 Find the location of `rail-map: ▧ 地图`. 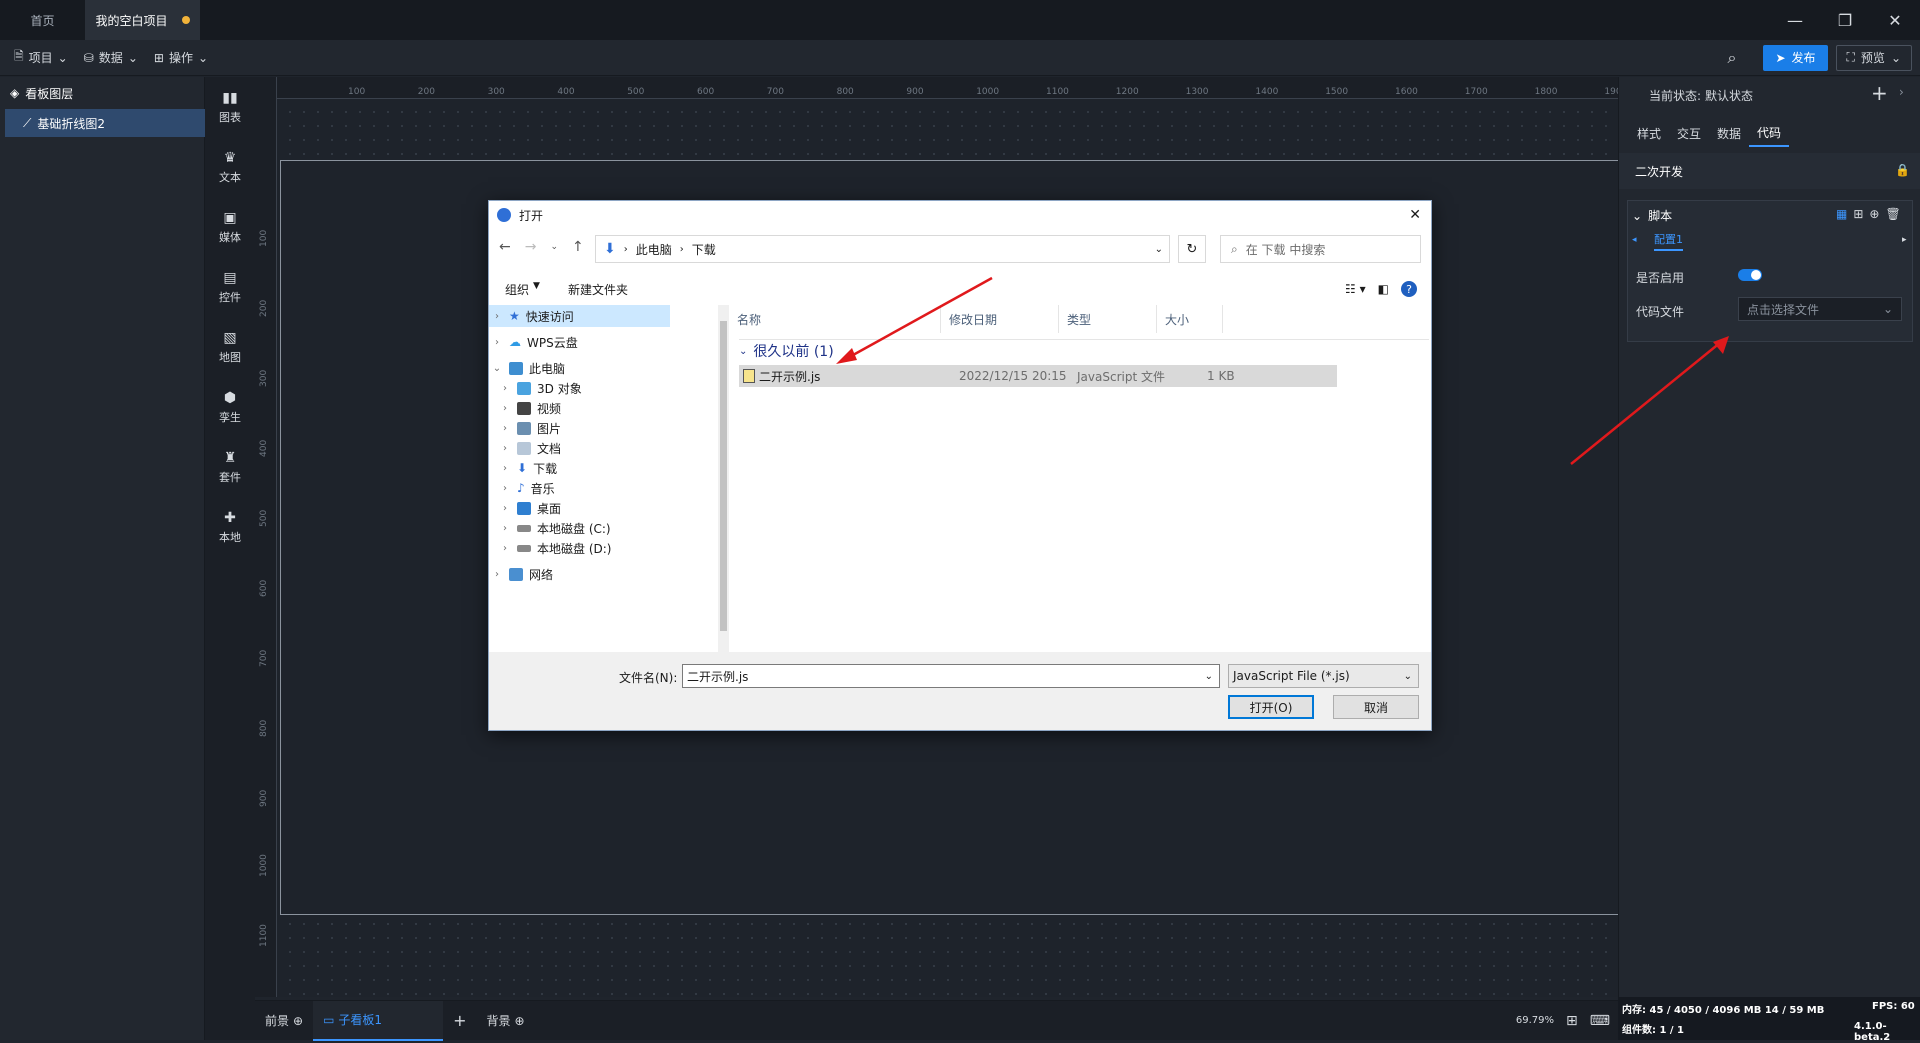

rail-map: ▧ 地图 is located at coordinates (230, 347).